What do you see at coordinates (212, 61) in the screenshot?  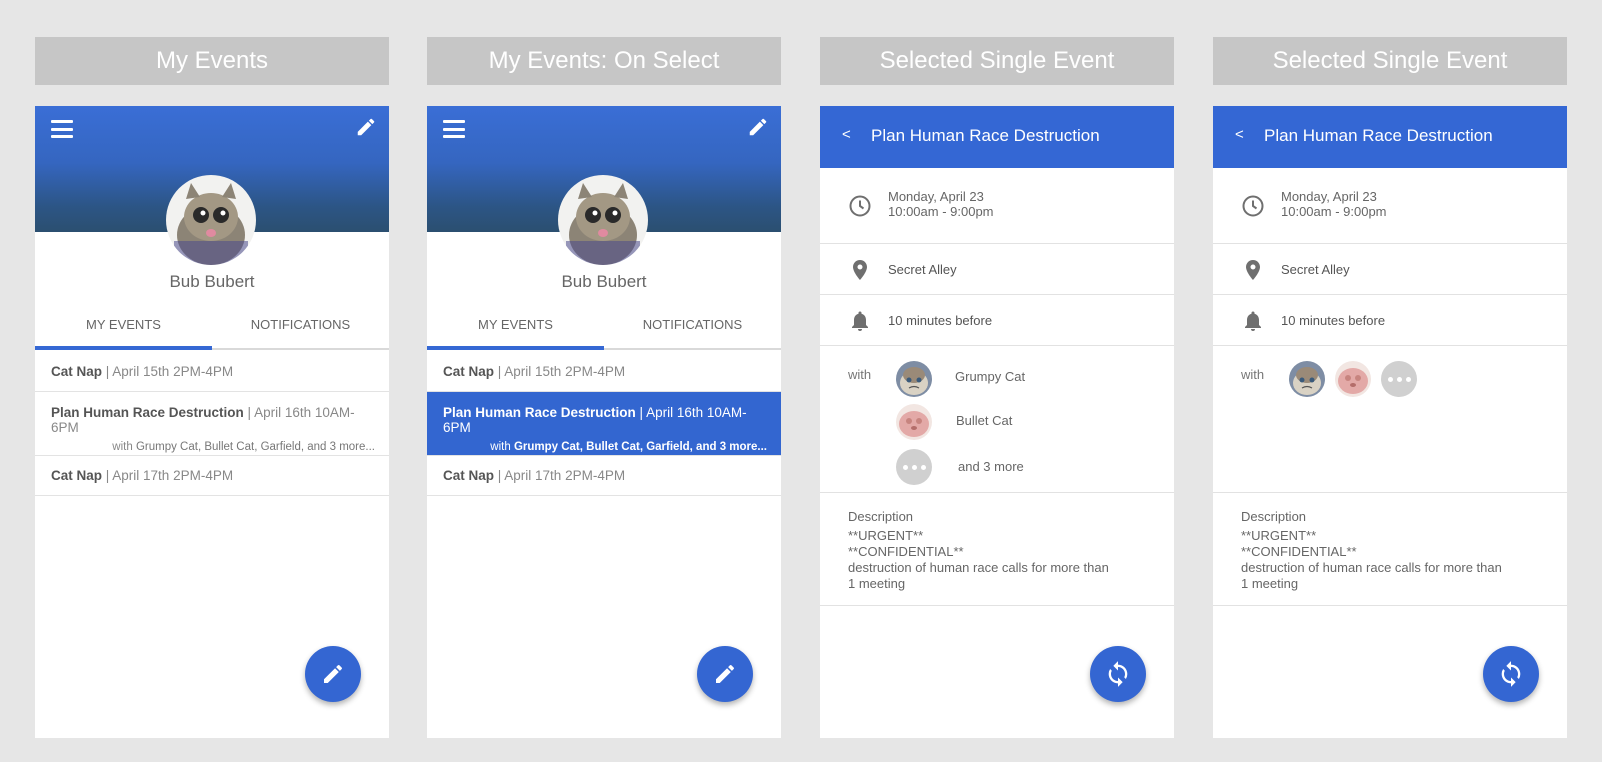 I see `screen-title: My Events` at bounding box center [212, 61].